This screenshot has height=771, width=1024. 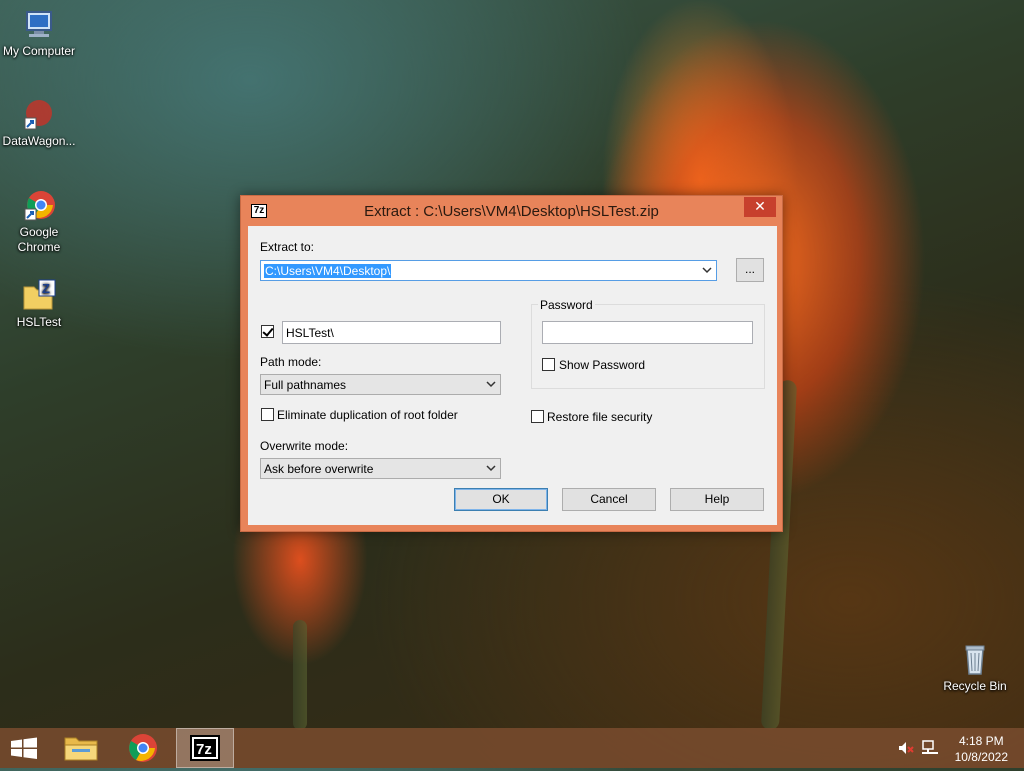 I want to click on restore-security-label: Restore file security, so click(x=599, y=417).